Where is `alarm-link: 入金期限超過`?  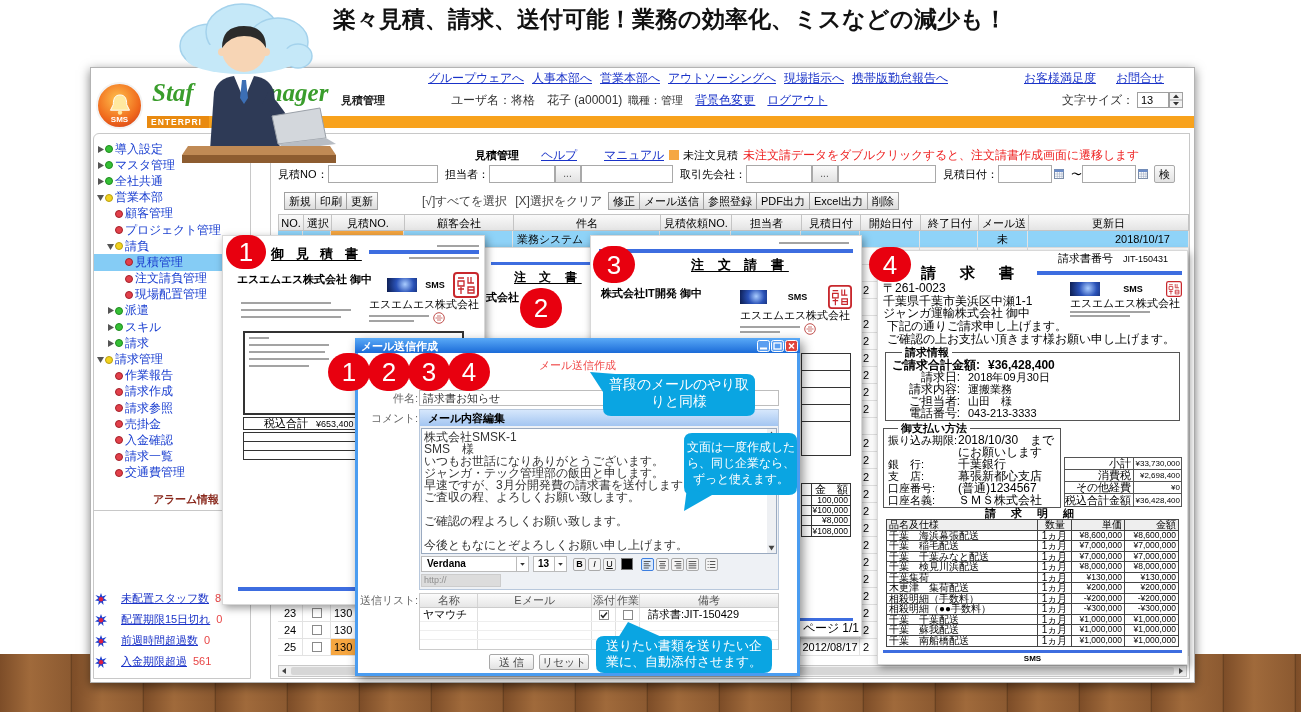 alarm-link: 入金期限超過 is located at coordinates (154, 661).